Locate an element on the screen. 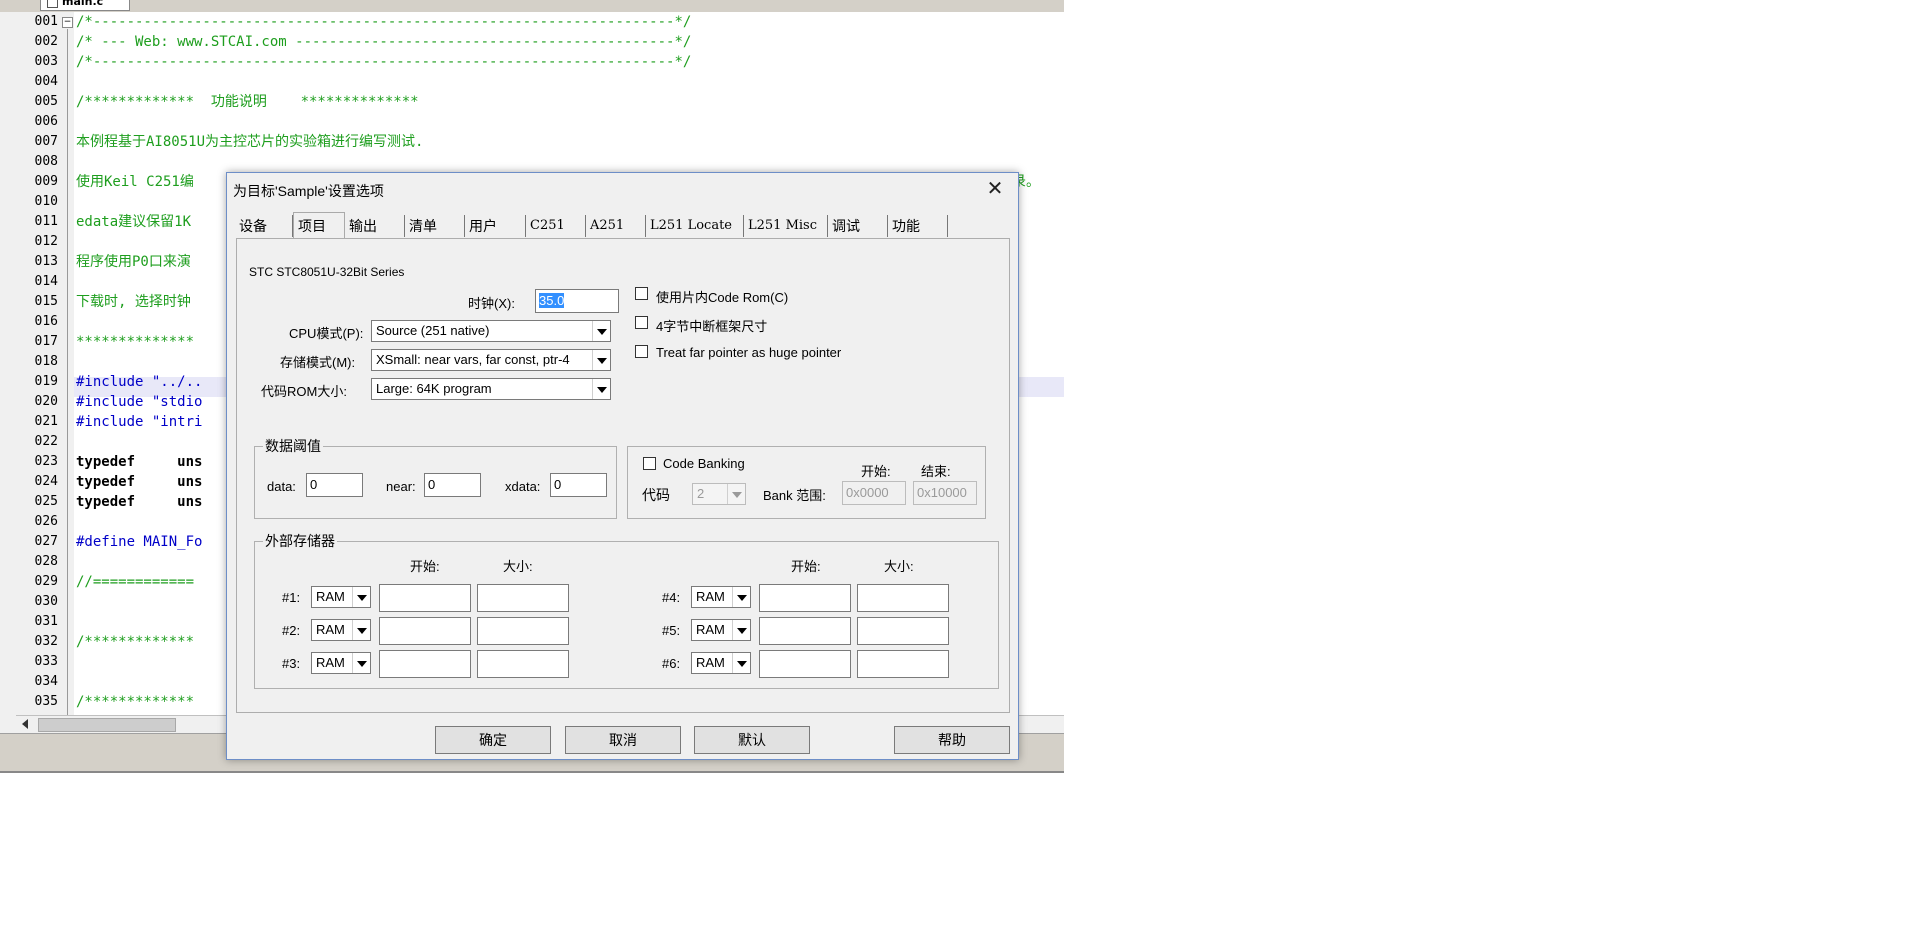 The image size is (1914, 927). line-number: 014 is located at coordinates (46, 281).